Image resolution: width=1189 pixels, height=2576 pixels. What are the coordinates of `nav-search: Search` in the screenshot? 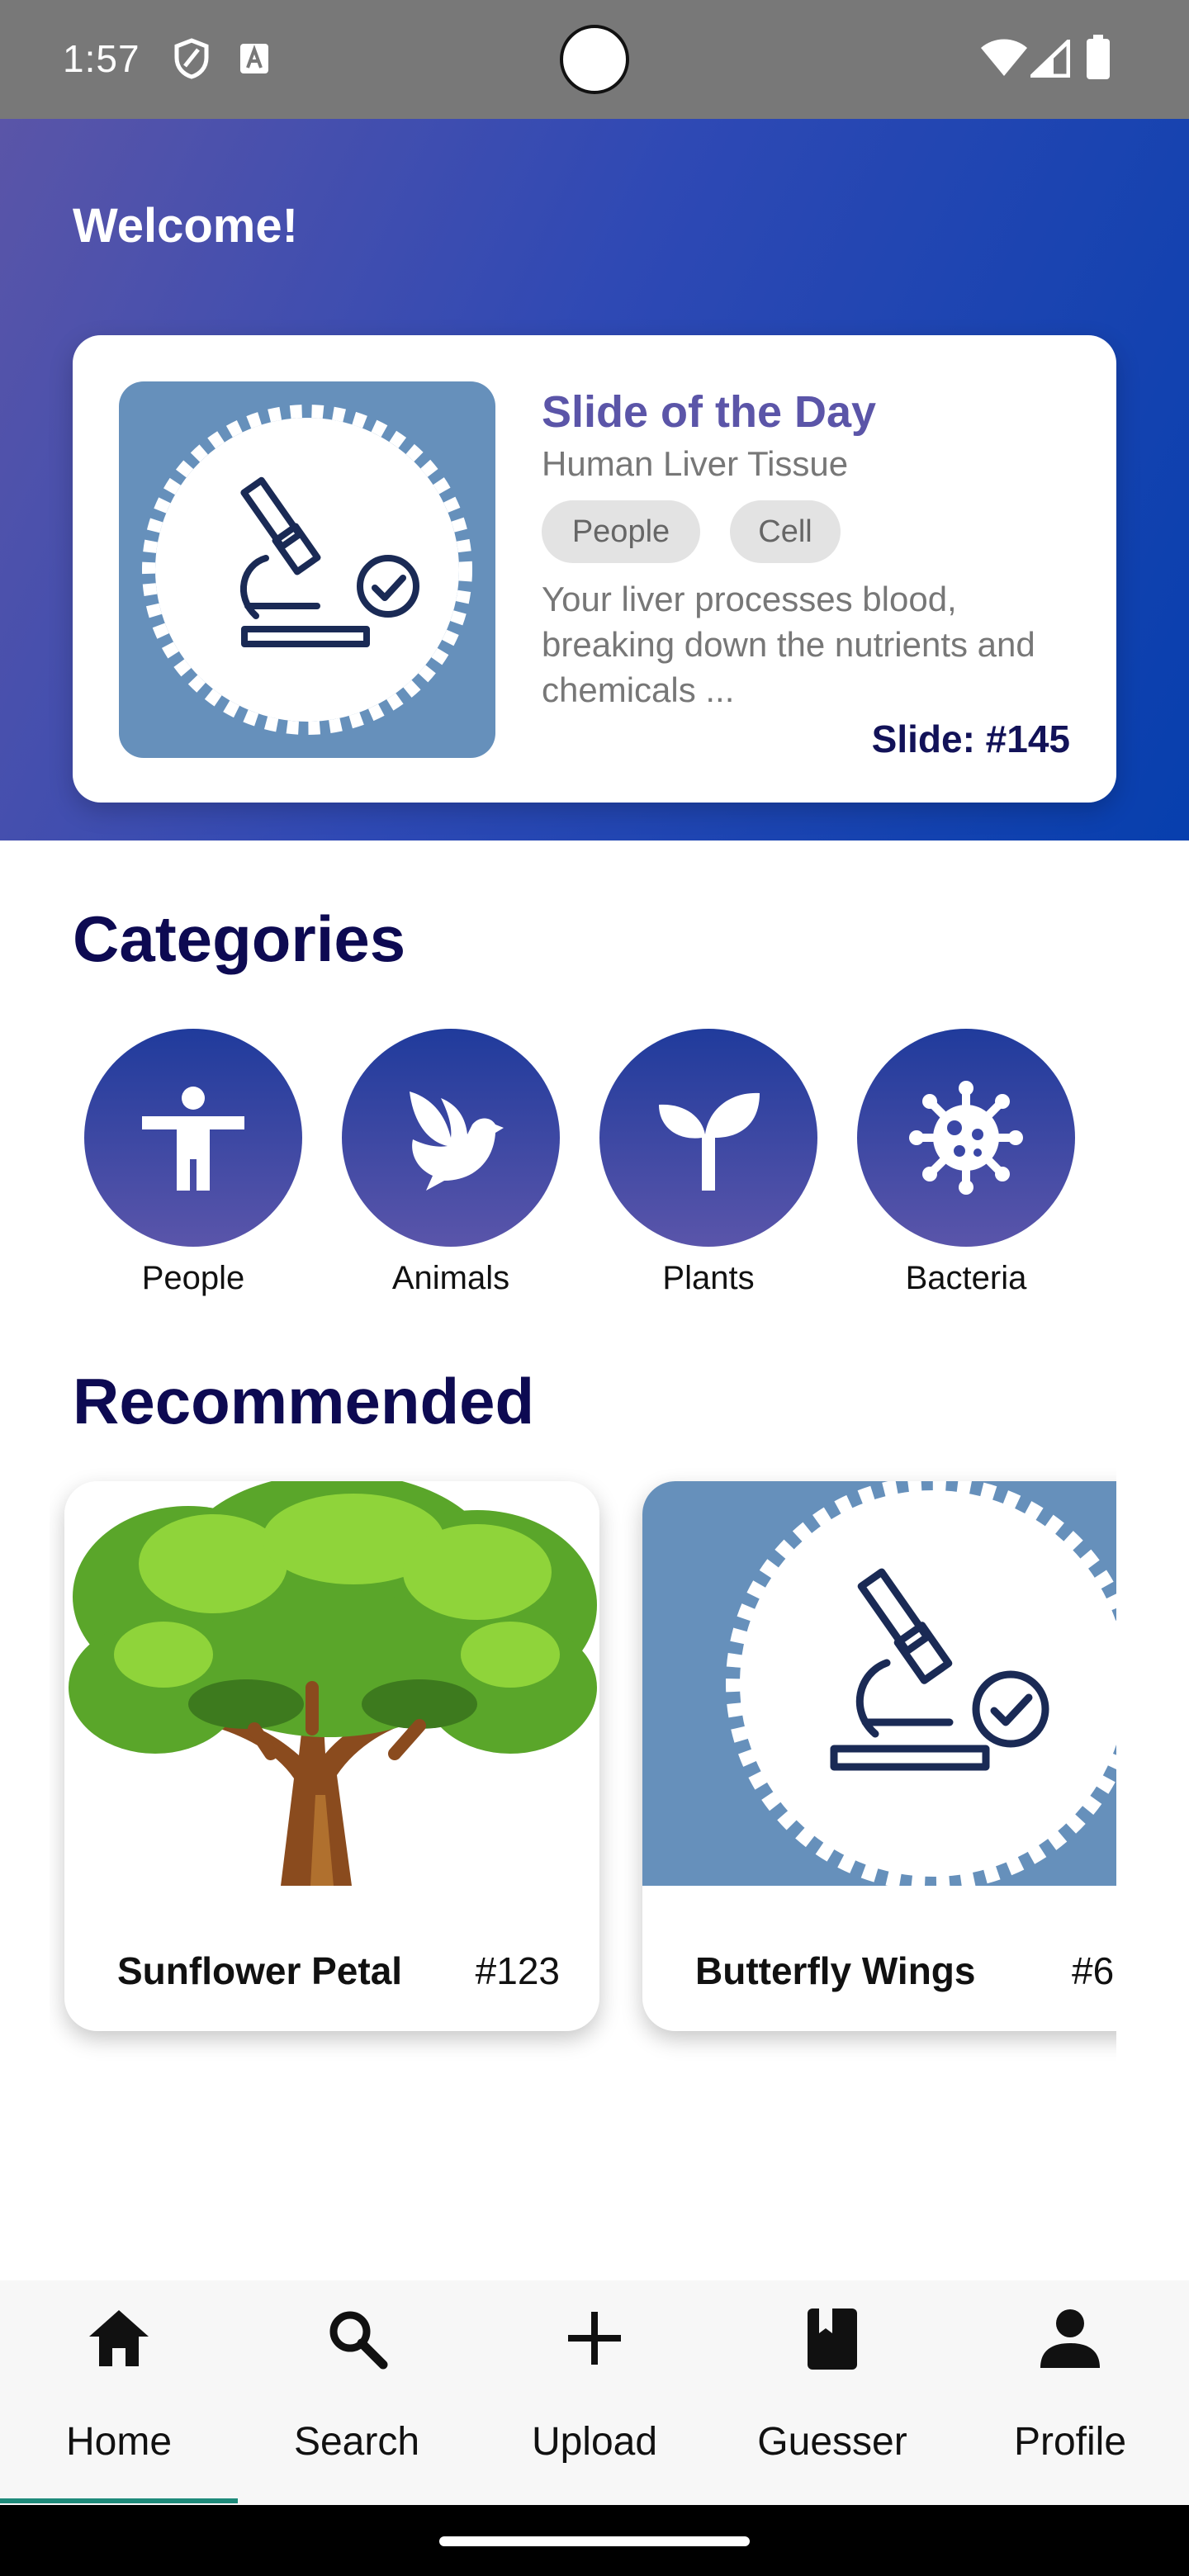 It's located at (357, 2392).